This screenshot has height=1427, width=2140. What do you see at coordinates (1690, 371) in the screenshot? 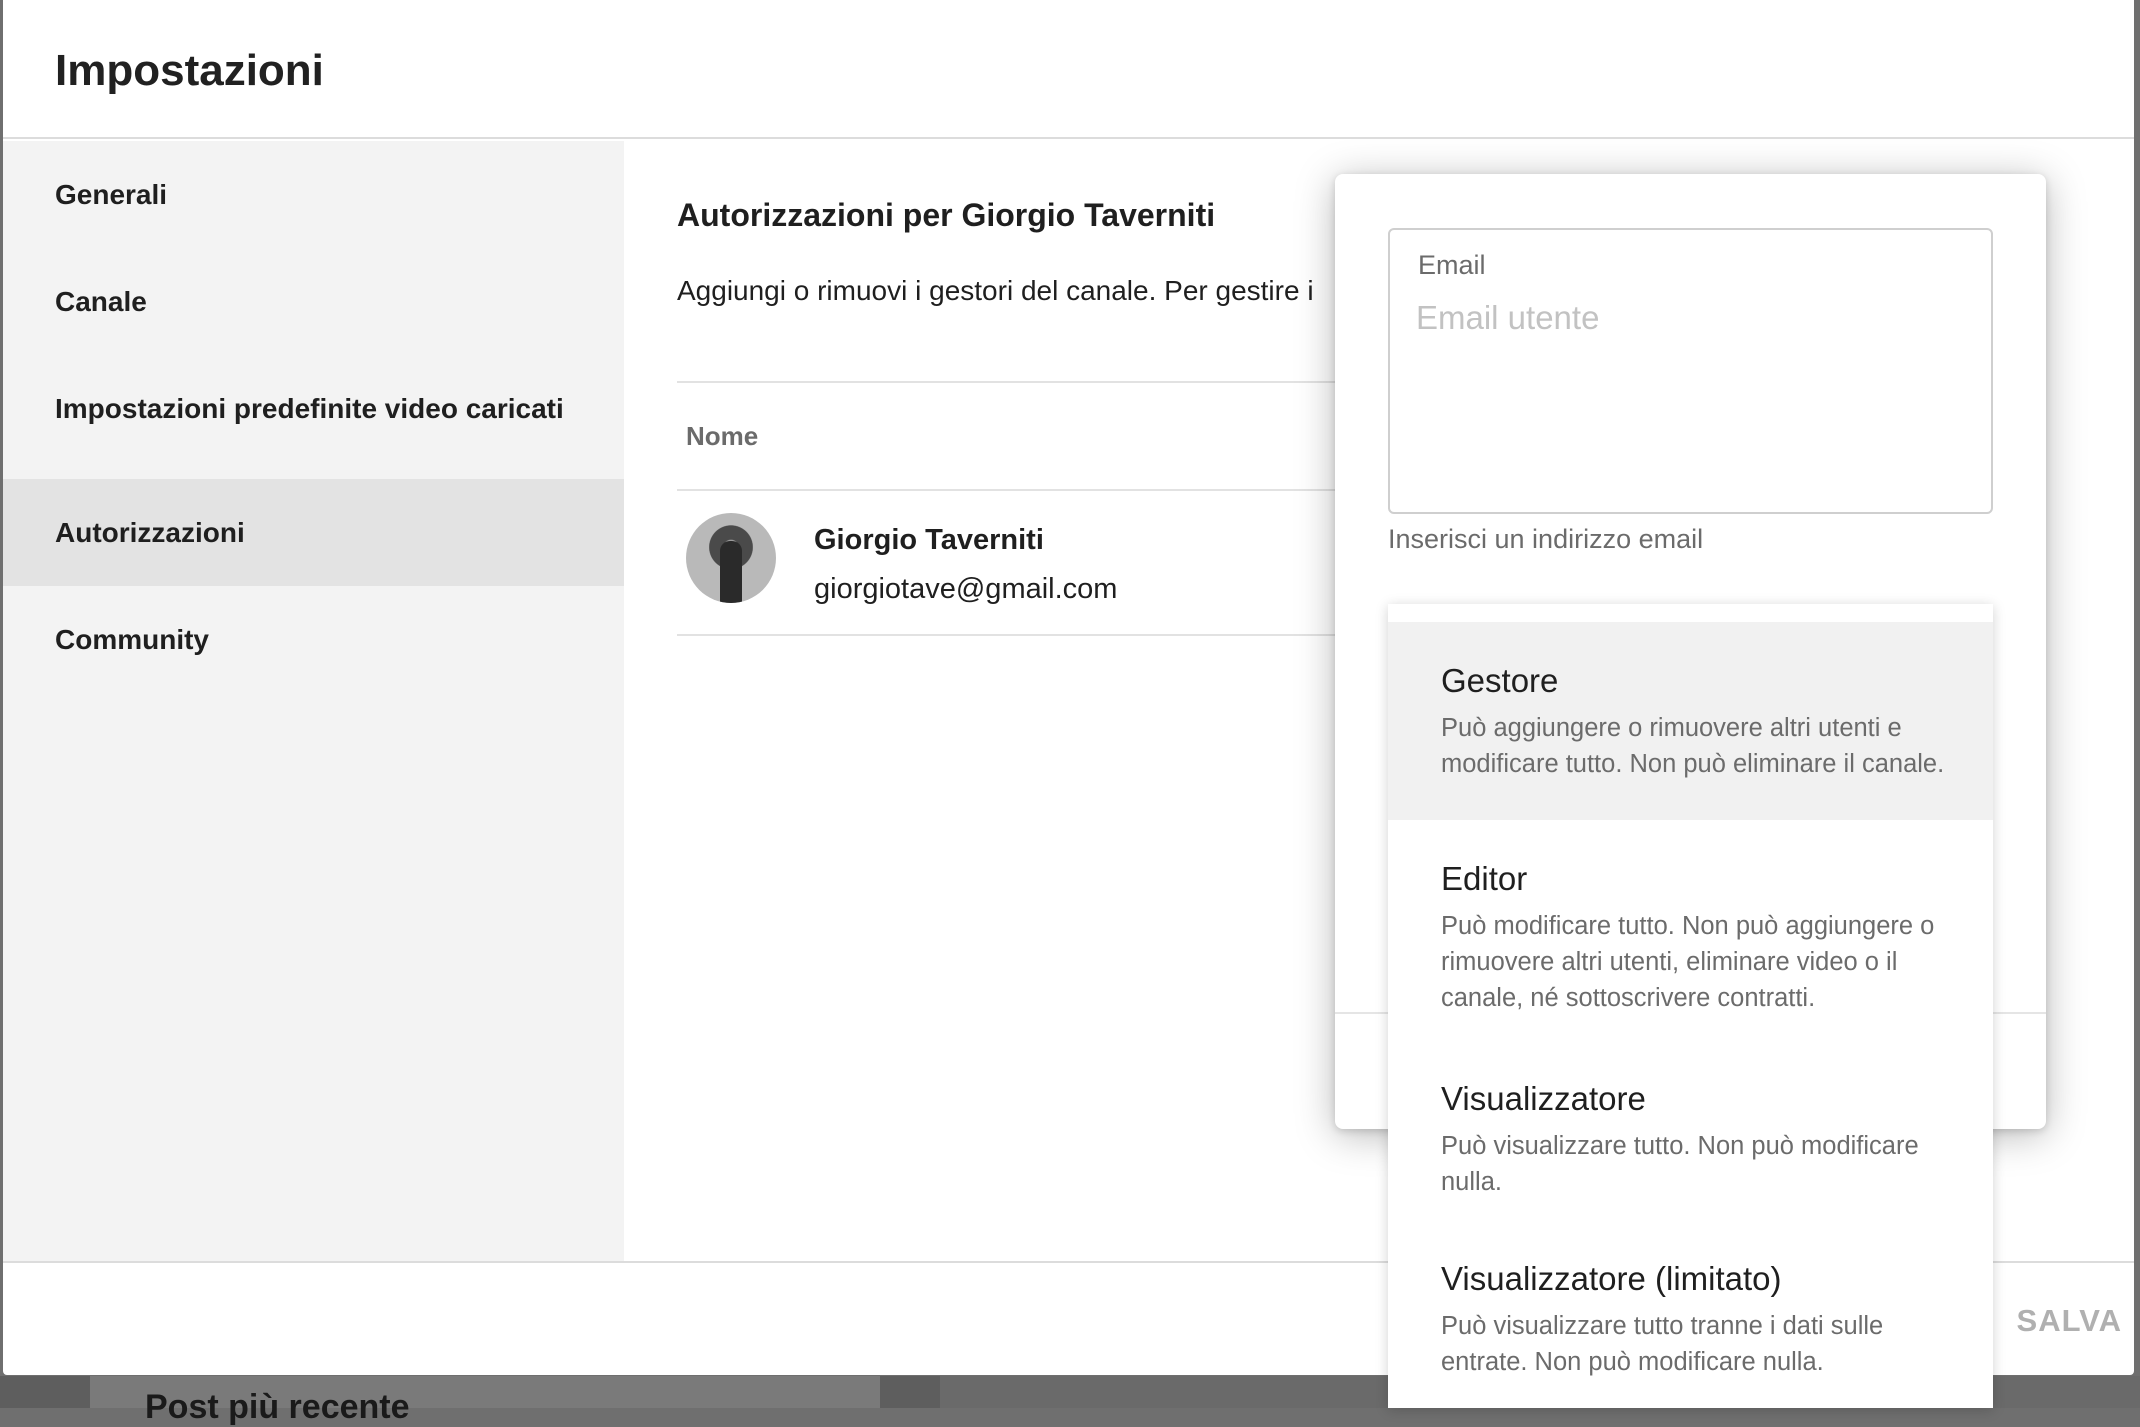
I see `email-field-container: Email` at bounding box center [1690, 371].